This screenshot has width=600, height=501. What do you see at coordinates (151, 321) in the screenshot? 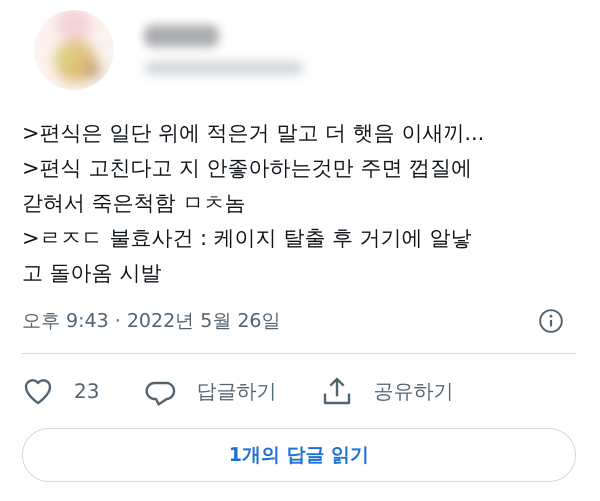
I see `timestamp: 오후 9:43 · 2022년 5월 26일` at bounding box center [151, 321].